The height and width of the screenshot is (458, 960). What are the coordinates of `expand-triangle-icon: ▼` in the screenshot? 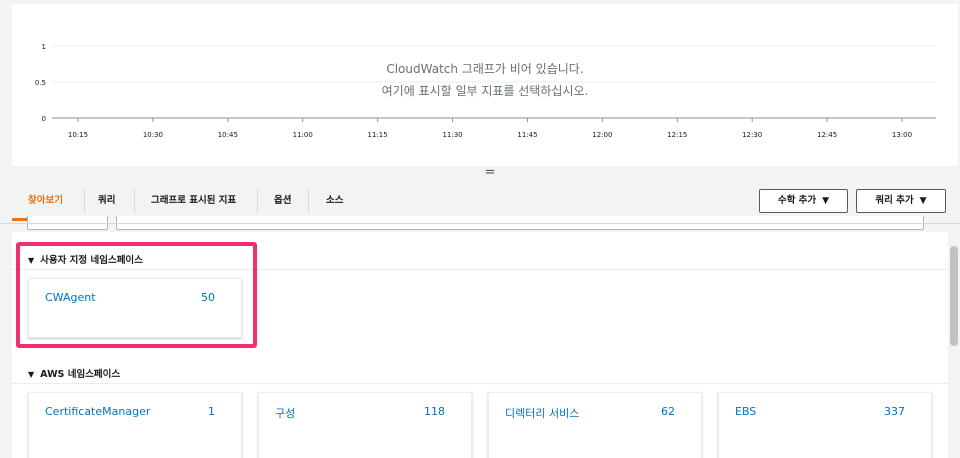 It's located at (31, 374).